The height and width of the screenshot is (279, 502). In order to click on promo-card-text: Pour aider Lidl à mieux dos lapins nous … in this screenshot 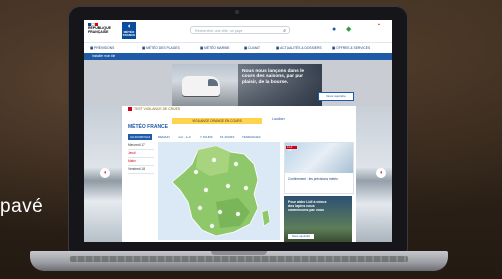, I will do `click(307, 206)`.